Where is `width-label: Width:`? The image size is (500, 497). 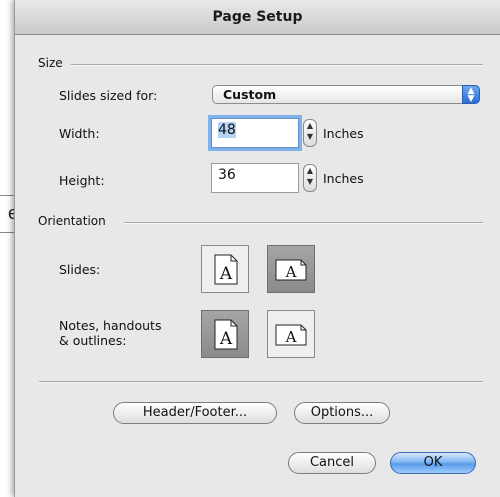 width-label: Width: is located at coordinates (79, 133).